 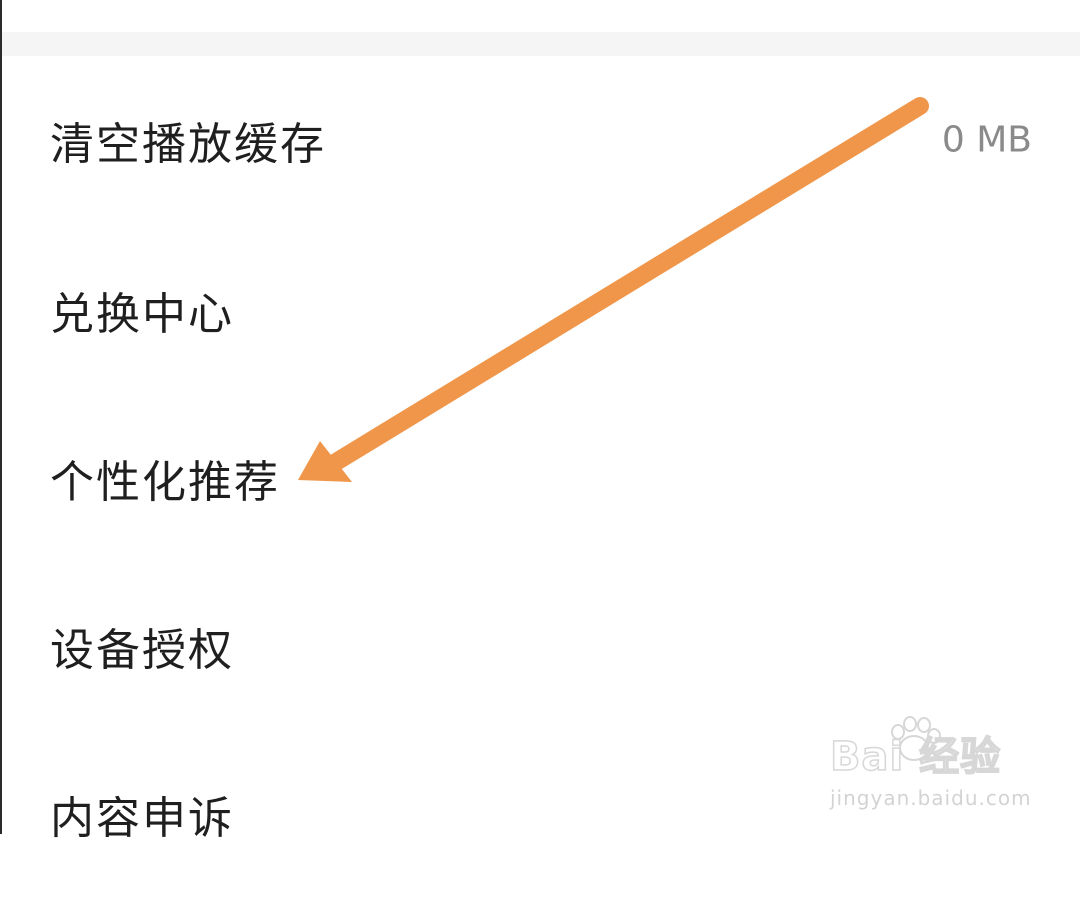 I want to click on setting-label: 内容申诉, so click(x=142, y=818).